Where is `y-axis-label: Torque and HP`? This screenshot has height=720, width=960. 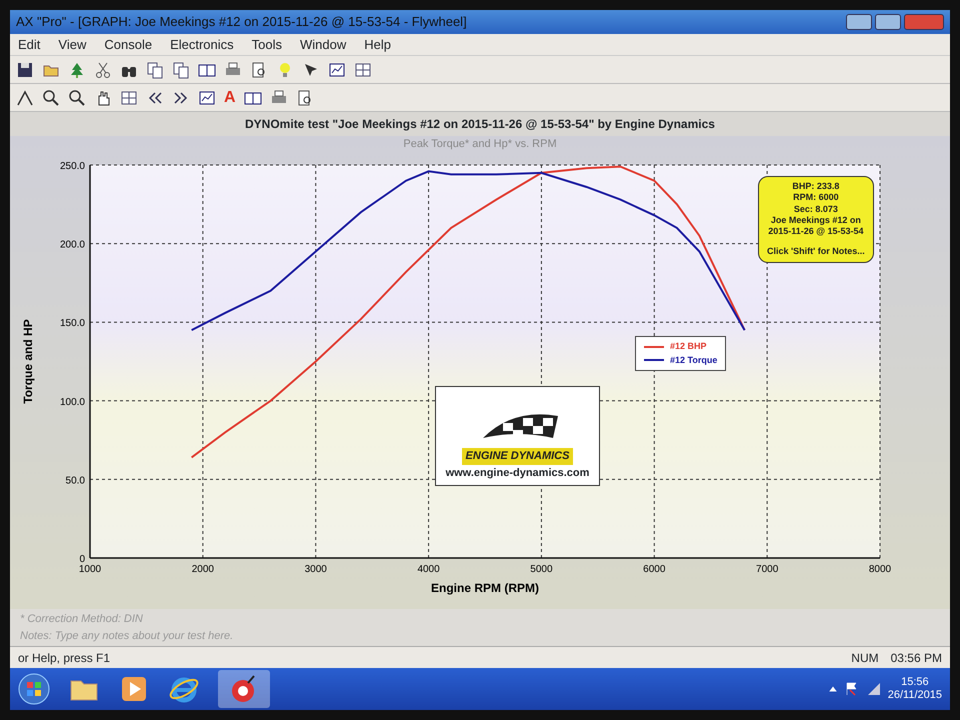 y-axis-label: Torque and HP is located at coordinates (28, 361).